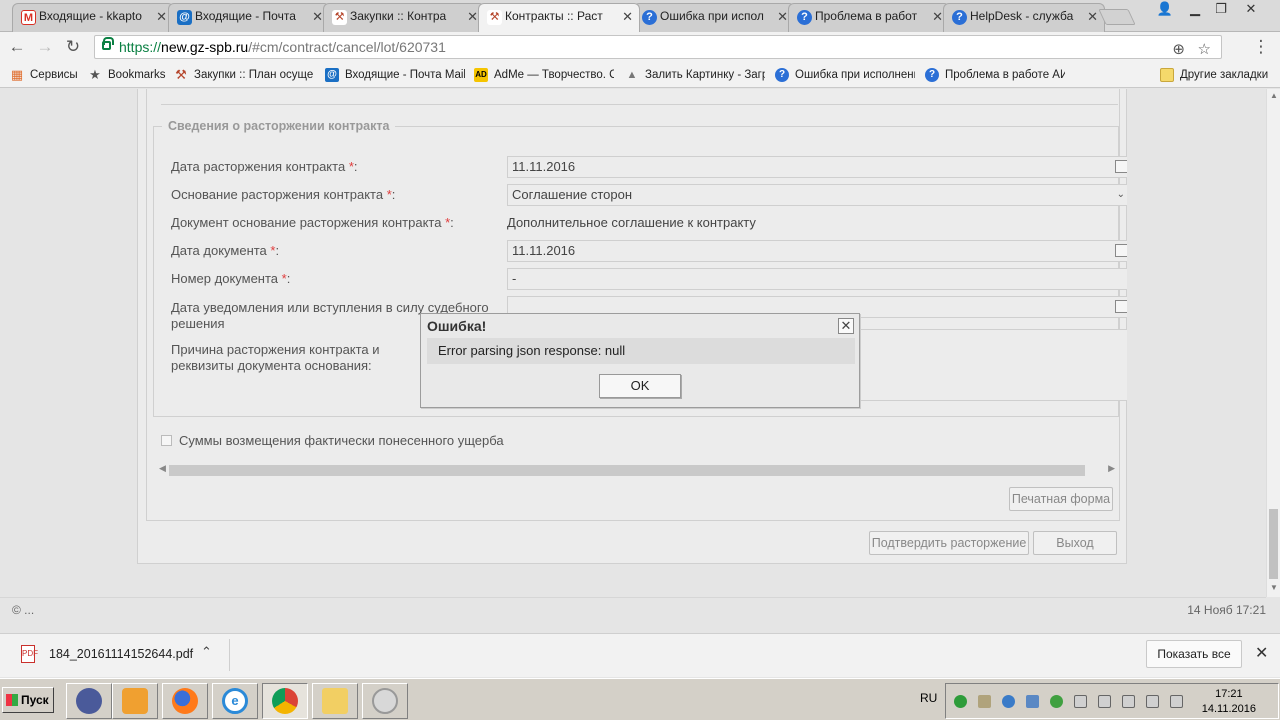  What do you see at coordinates (235, 701) in the screenshot?
I see `taskbar-app-ie: e` at bounding box center [235, 701].